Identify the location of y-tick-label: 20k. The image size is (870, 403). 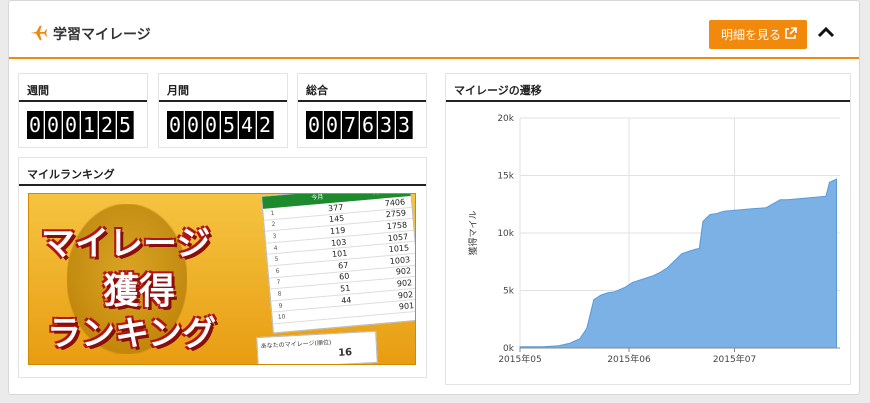
(505, 119).